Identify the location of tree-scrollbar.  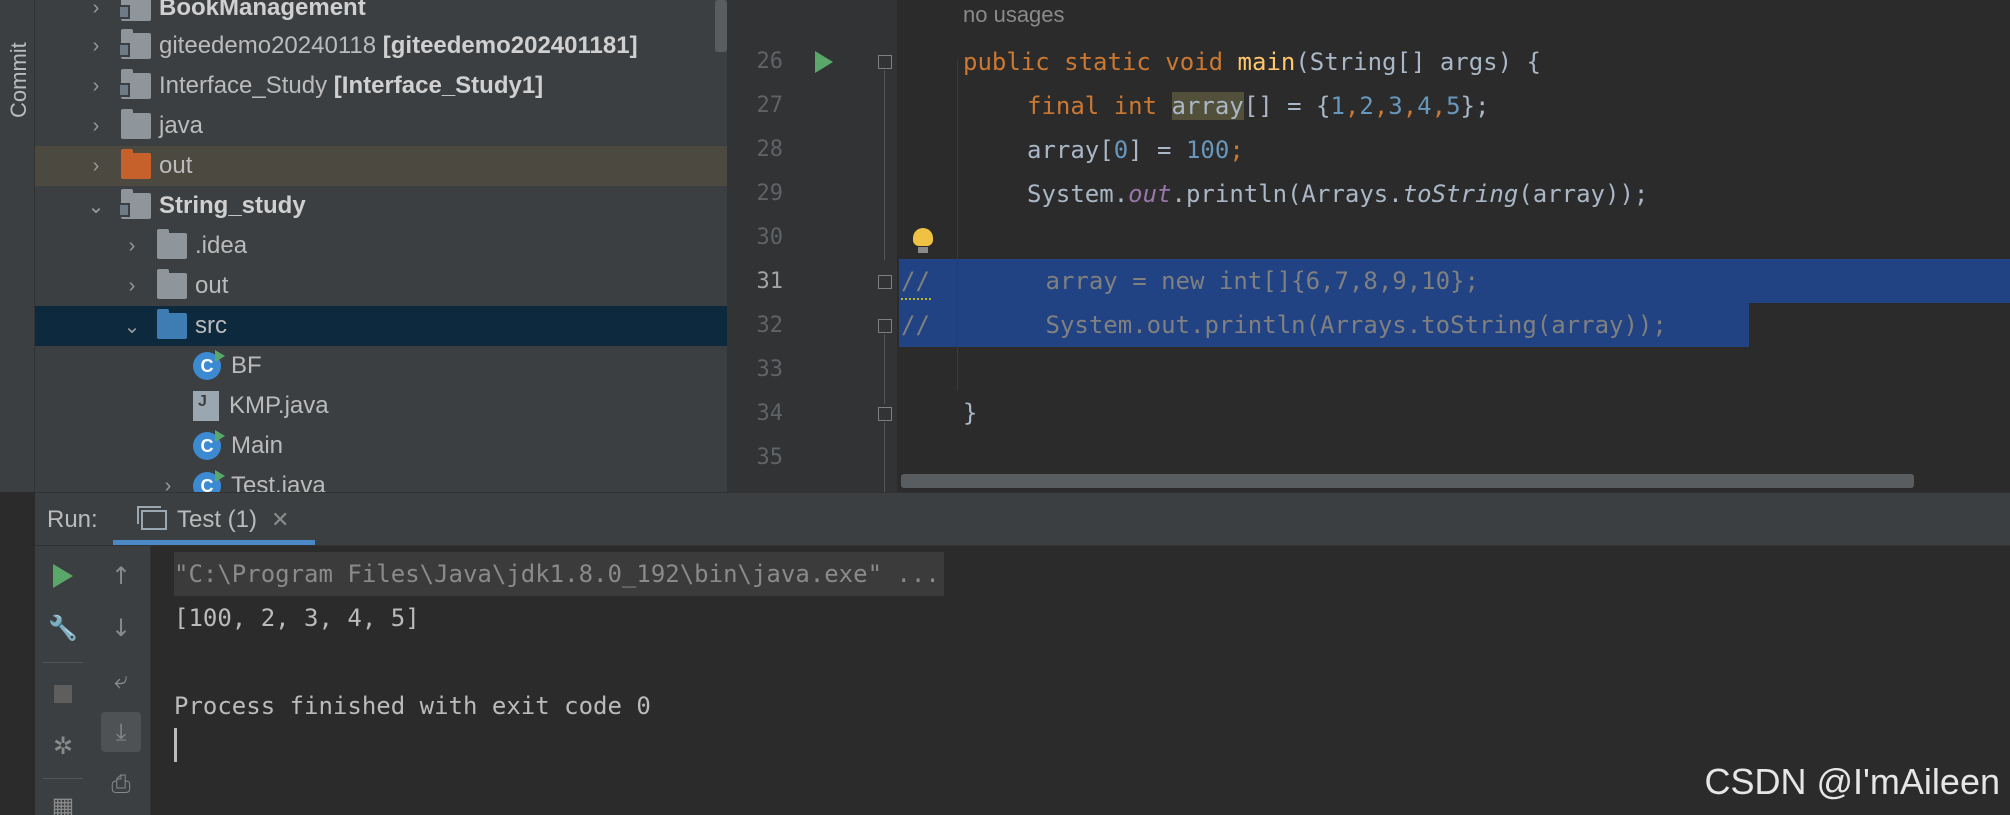
(721, 26).